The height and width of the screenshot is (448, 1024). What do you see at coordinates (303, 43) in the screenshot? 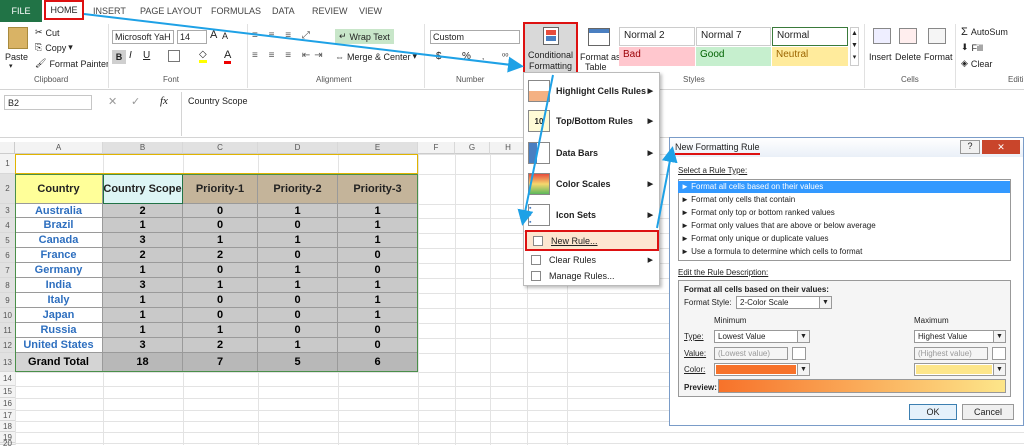
I see `arrow-home-to-cf` at bounding box center [303, 43].